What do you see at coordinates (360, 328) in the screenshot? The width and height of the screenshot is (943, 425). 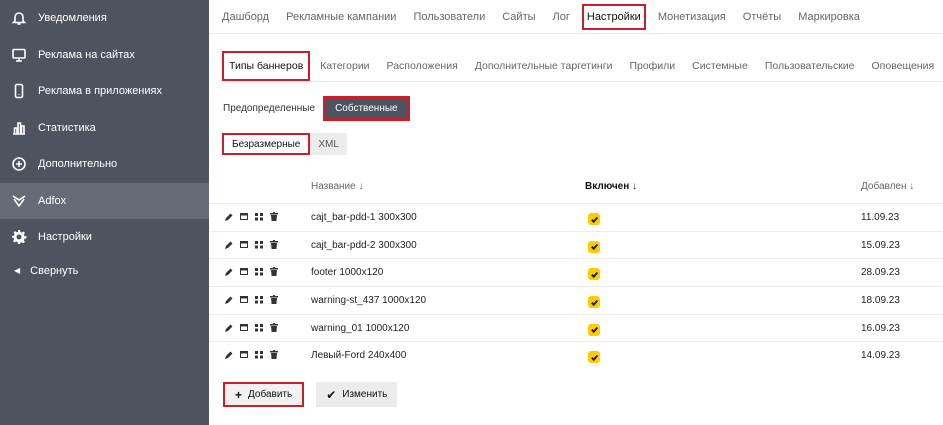 I see `row-name: warning_01 1000x120` at bounding box center [360, 328].